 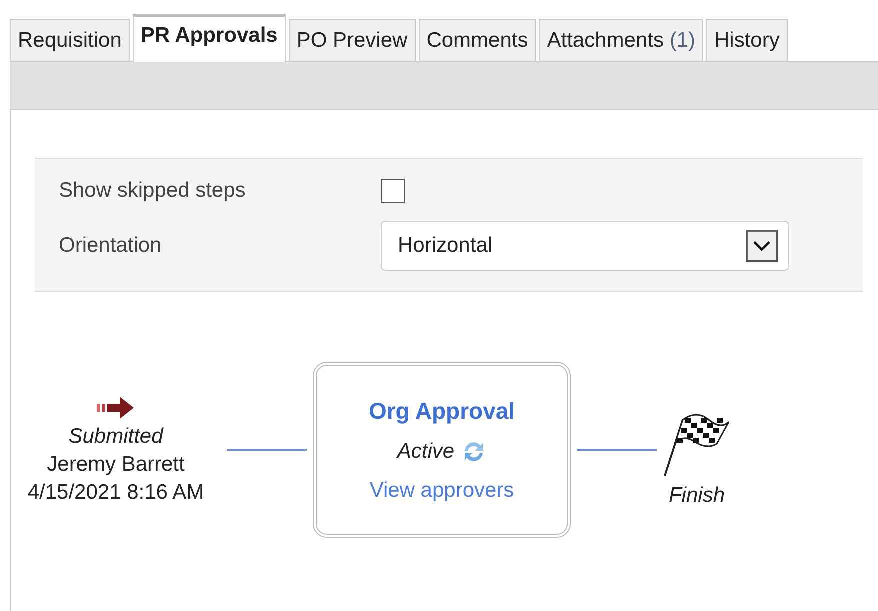 I want to click on checkered-flag-icon, so click(x=697, y=445).